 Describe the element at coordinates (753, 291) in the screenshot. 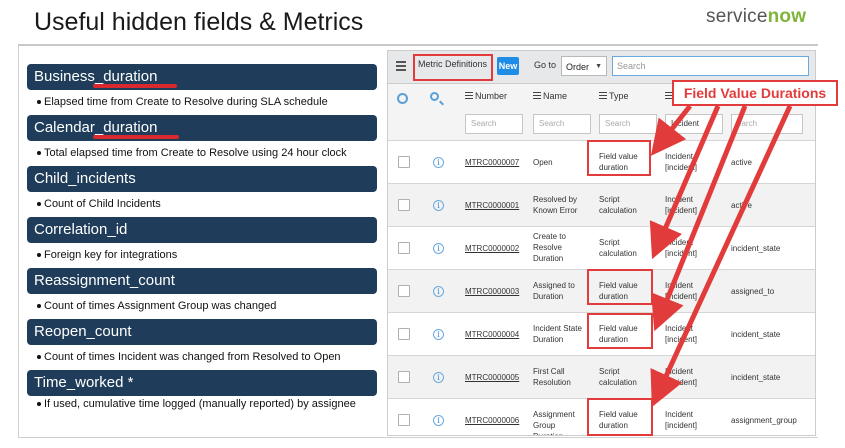

I see `cell-field: assigned_to` at that location.